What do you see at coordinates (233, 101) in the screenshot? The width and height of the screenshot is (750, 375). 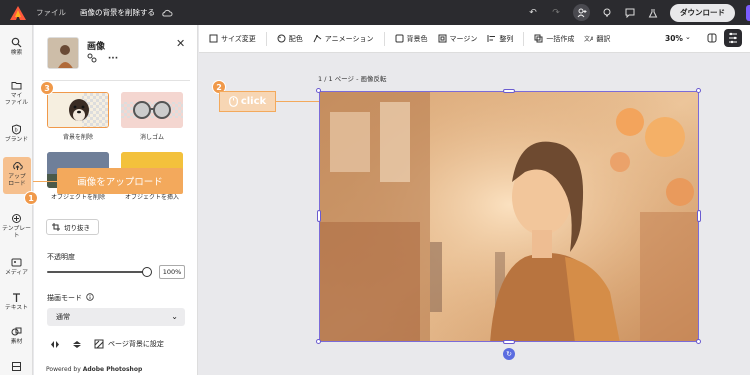 I see `mouse-icon` at bounding box center [233, 101].